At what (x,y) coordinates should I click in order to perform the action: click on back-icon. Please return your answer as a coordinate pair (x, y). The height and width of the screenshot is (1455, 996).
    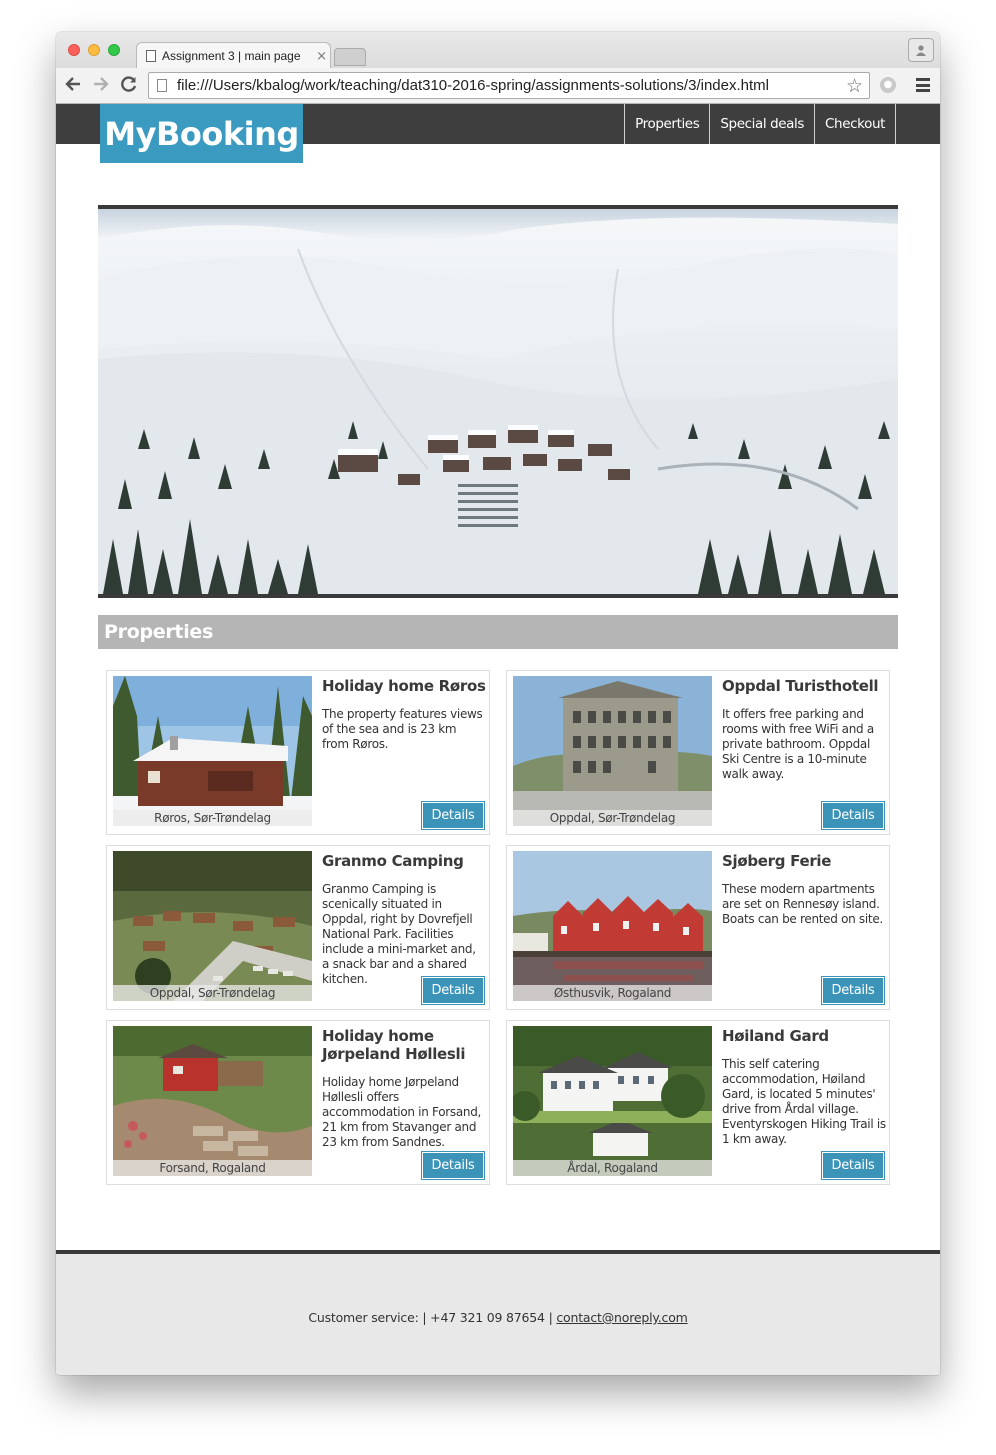
    Looking at the image, I should click on (73, 86).